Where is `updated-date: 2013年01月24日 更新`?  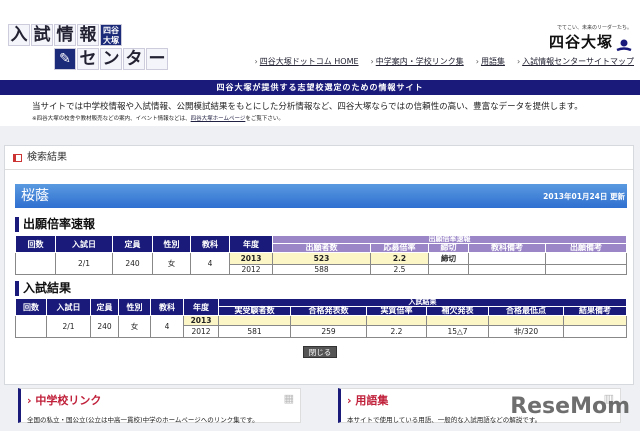 updated-date: 2013年01月24日 更新 is located at coordinates (584, 196).